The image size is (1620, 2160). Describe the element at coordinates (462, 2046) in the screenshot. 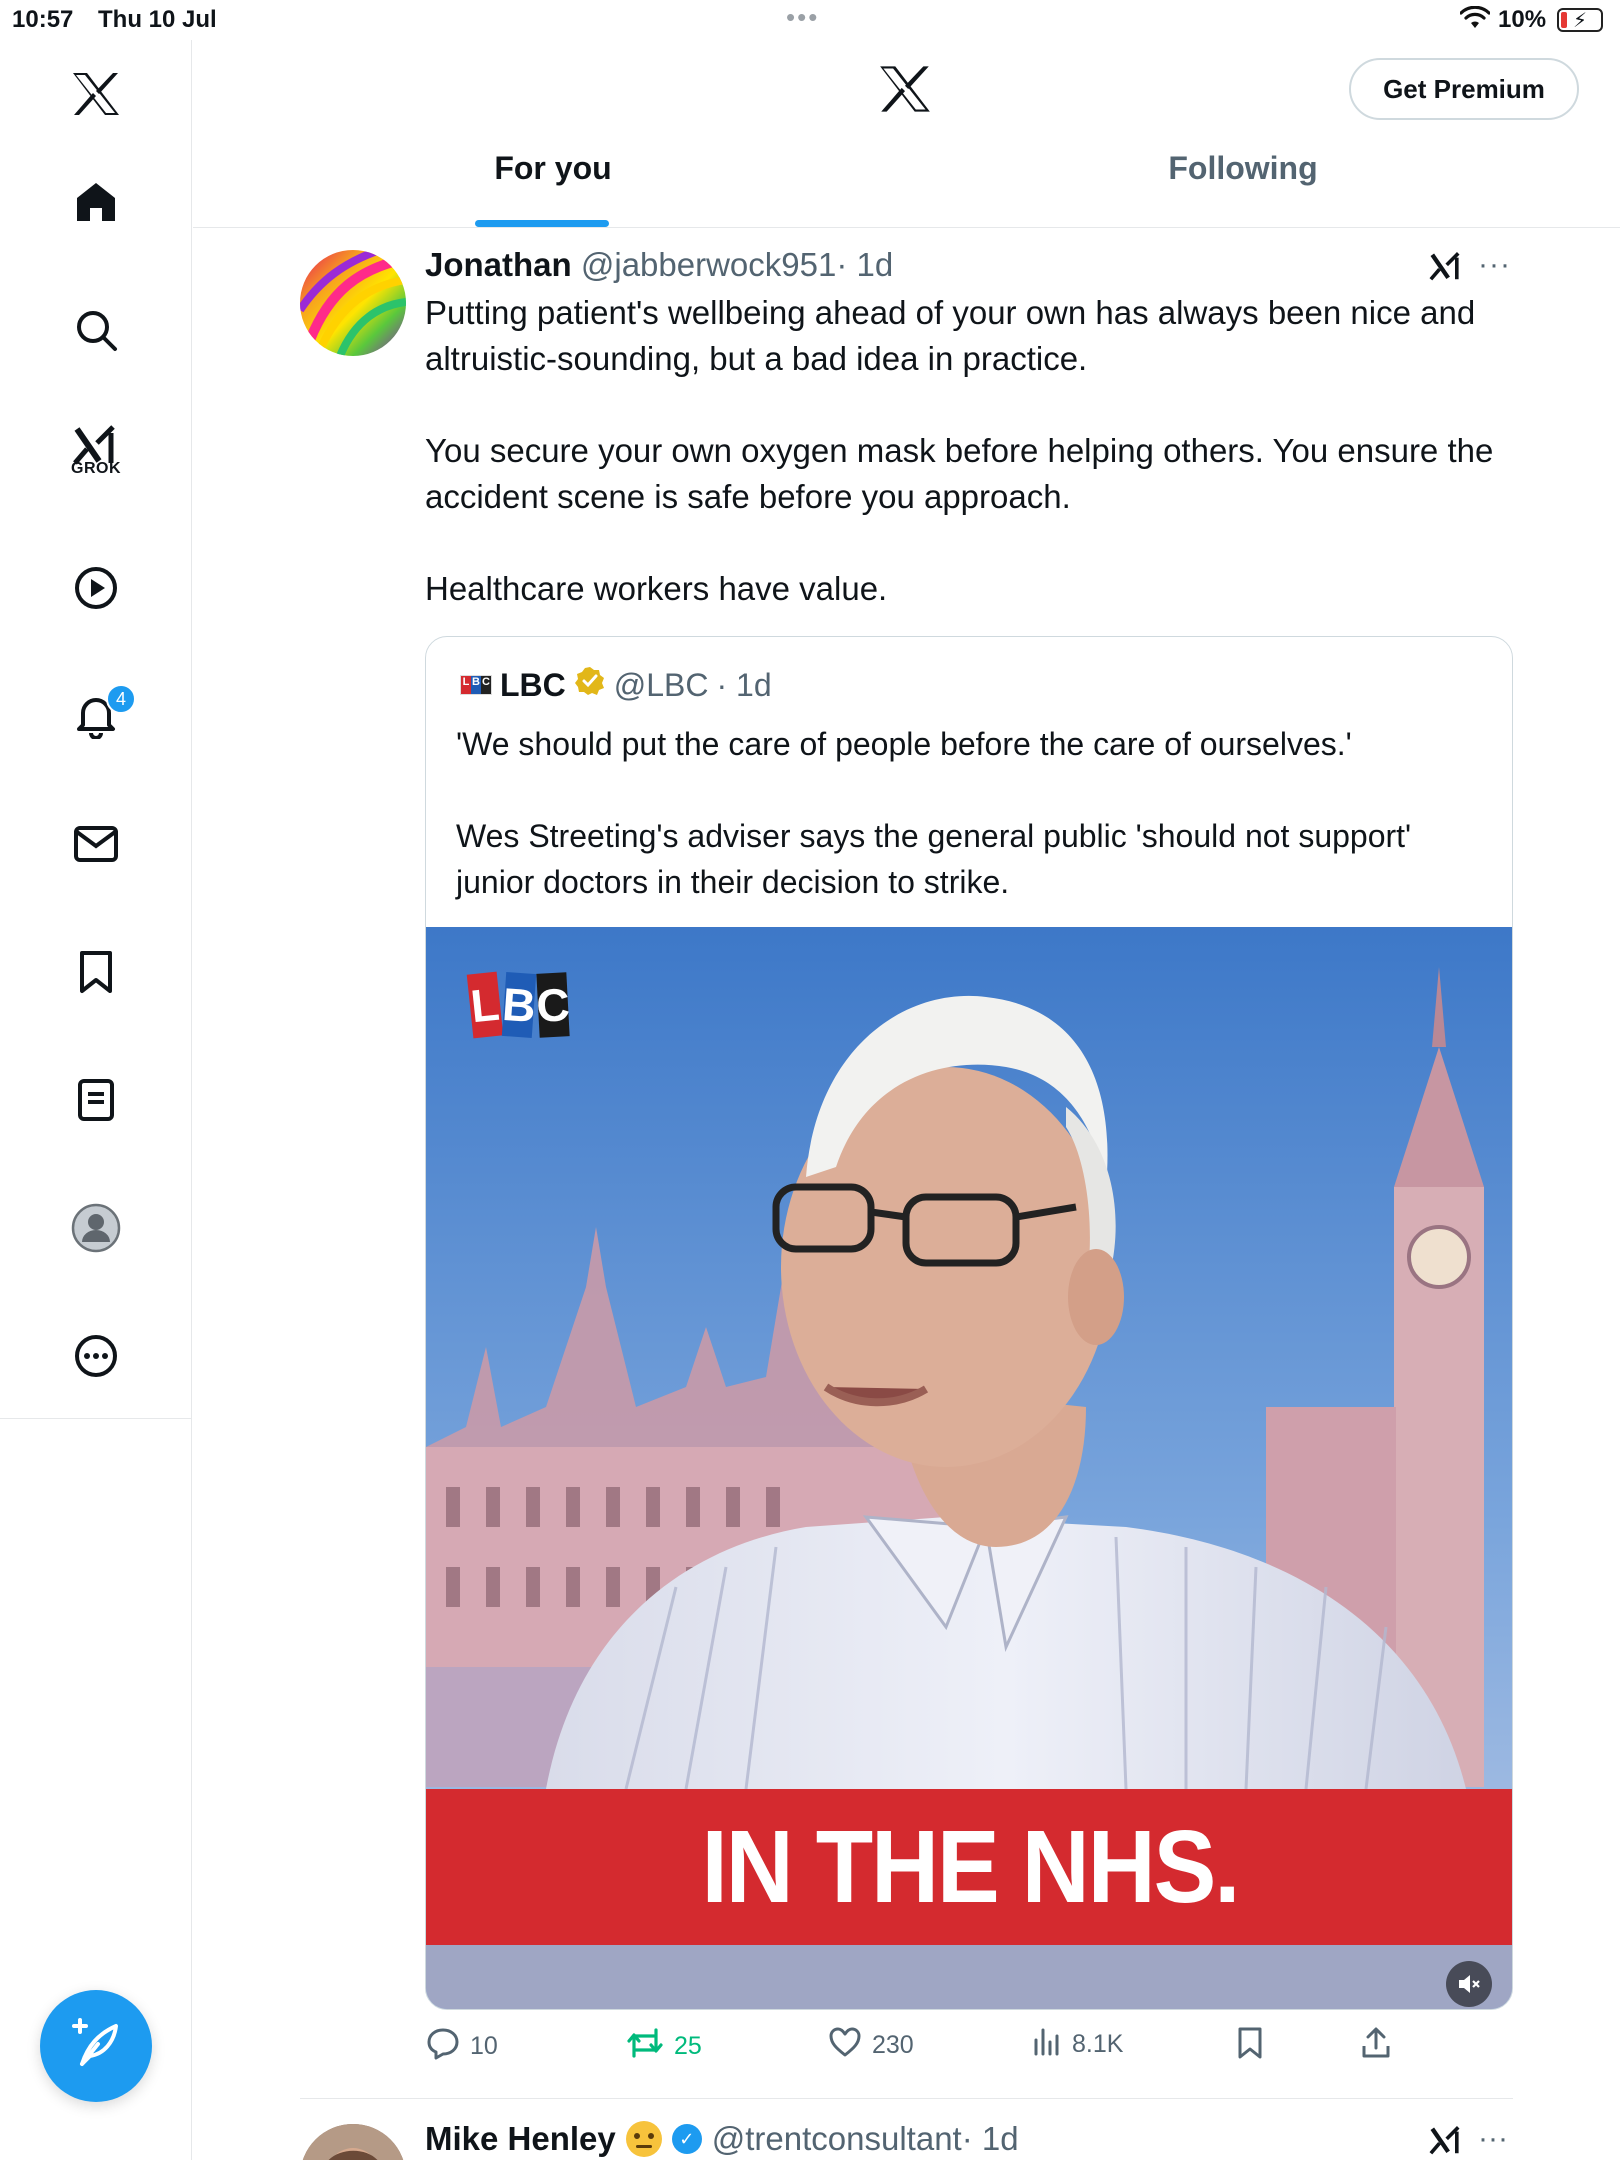

I see `reply-button: 10` at that location.